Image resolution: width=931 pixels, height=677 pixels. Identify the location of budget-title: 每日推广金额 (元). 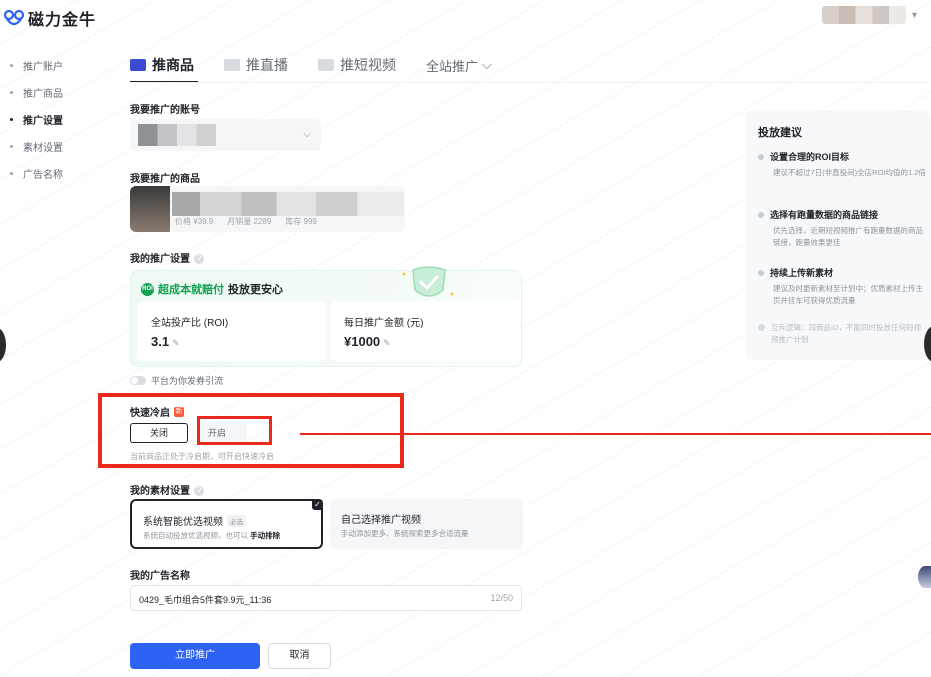
(384, 323).